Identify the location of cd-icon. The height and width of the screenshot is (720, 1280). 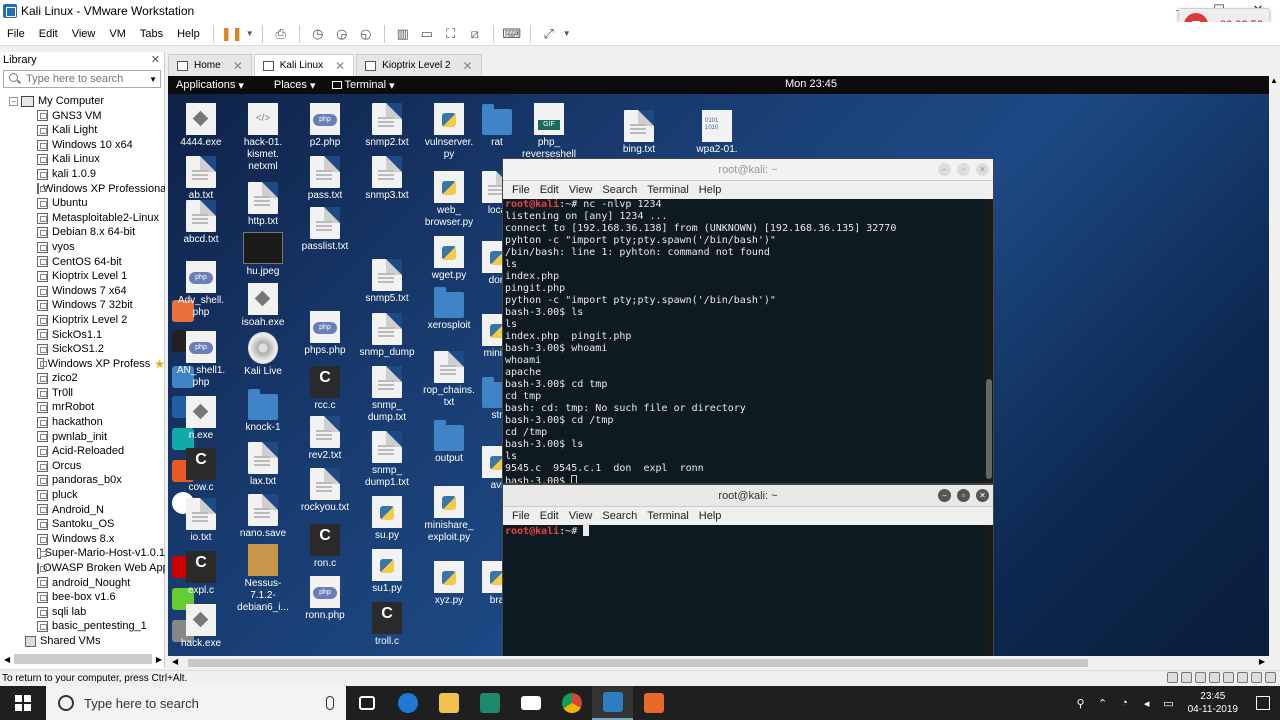
(1186, 677).